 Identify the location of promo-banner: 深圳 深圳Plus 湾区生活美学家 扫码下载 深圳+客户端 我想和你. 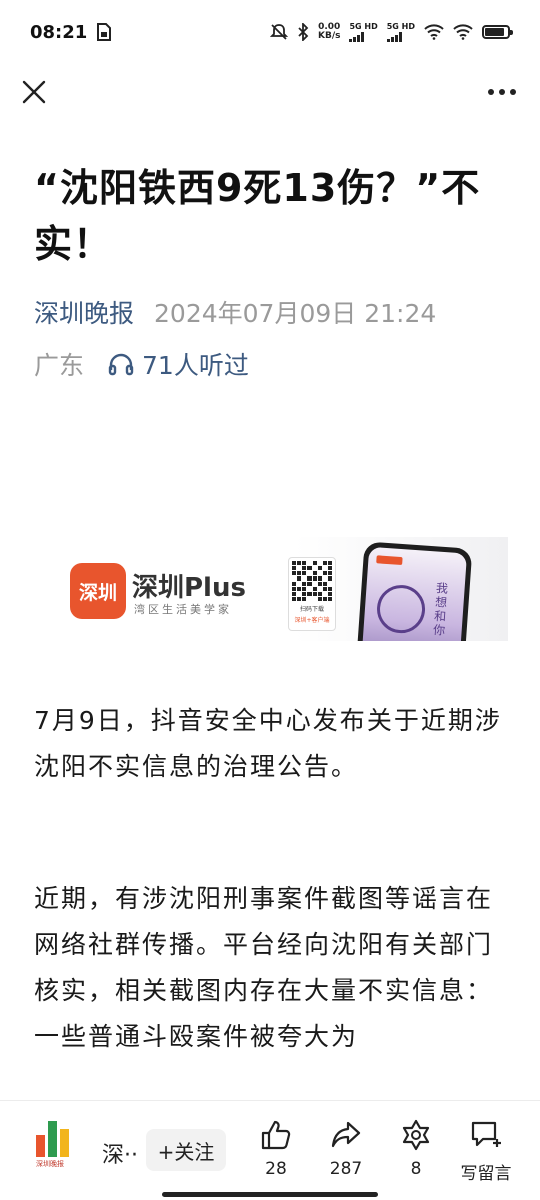
(271, 589).